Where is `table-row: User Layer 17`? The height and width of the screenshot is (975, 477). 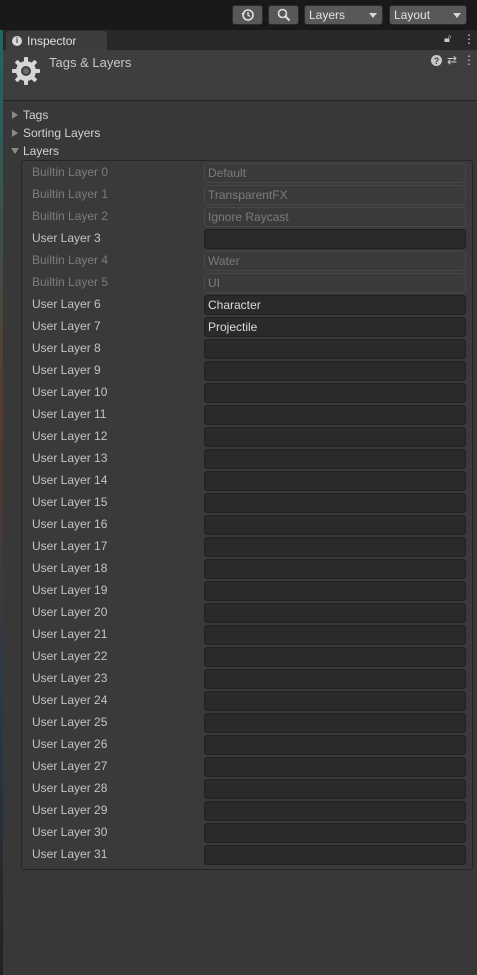
table-row: User Layer 17 is located at coordinates (247, 547).